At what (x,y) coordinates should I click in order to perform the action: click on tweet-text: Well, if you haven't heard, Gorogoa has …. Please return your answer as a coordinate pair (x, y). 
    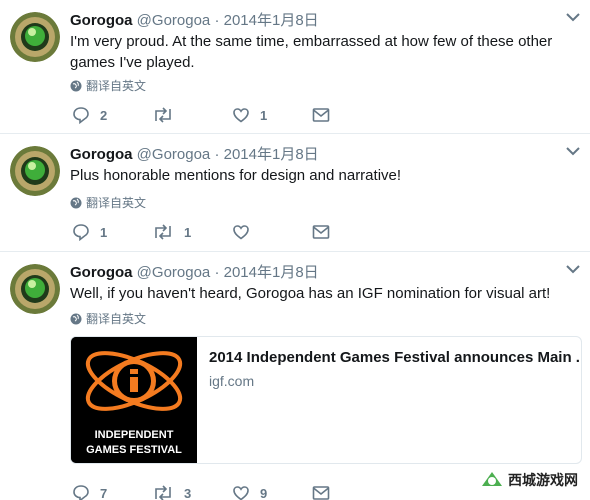
    Looking at the image, I should click on (310, 293).